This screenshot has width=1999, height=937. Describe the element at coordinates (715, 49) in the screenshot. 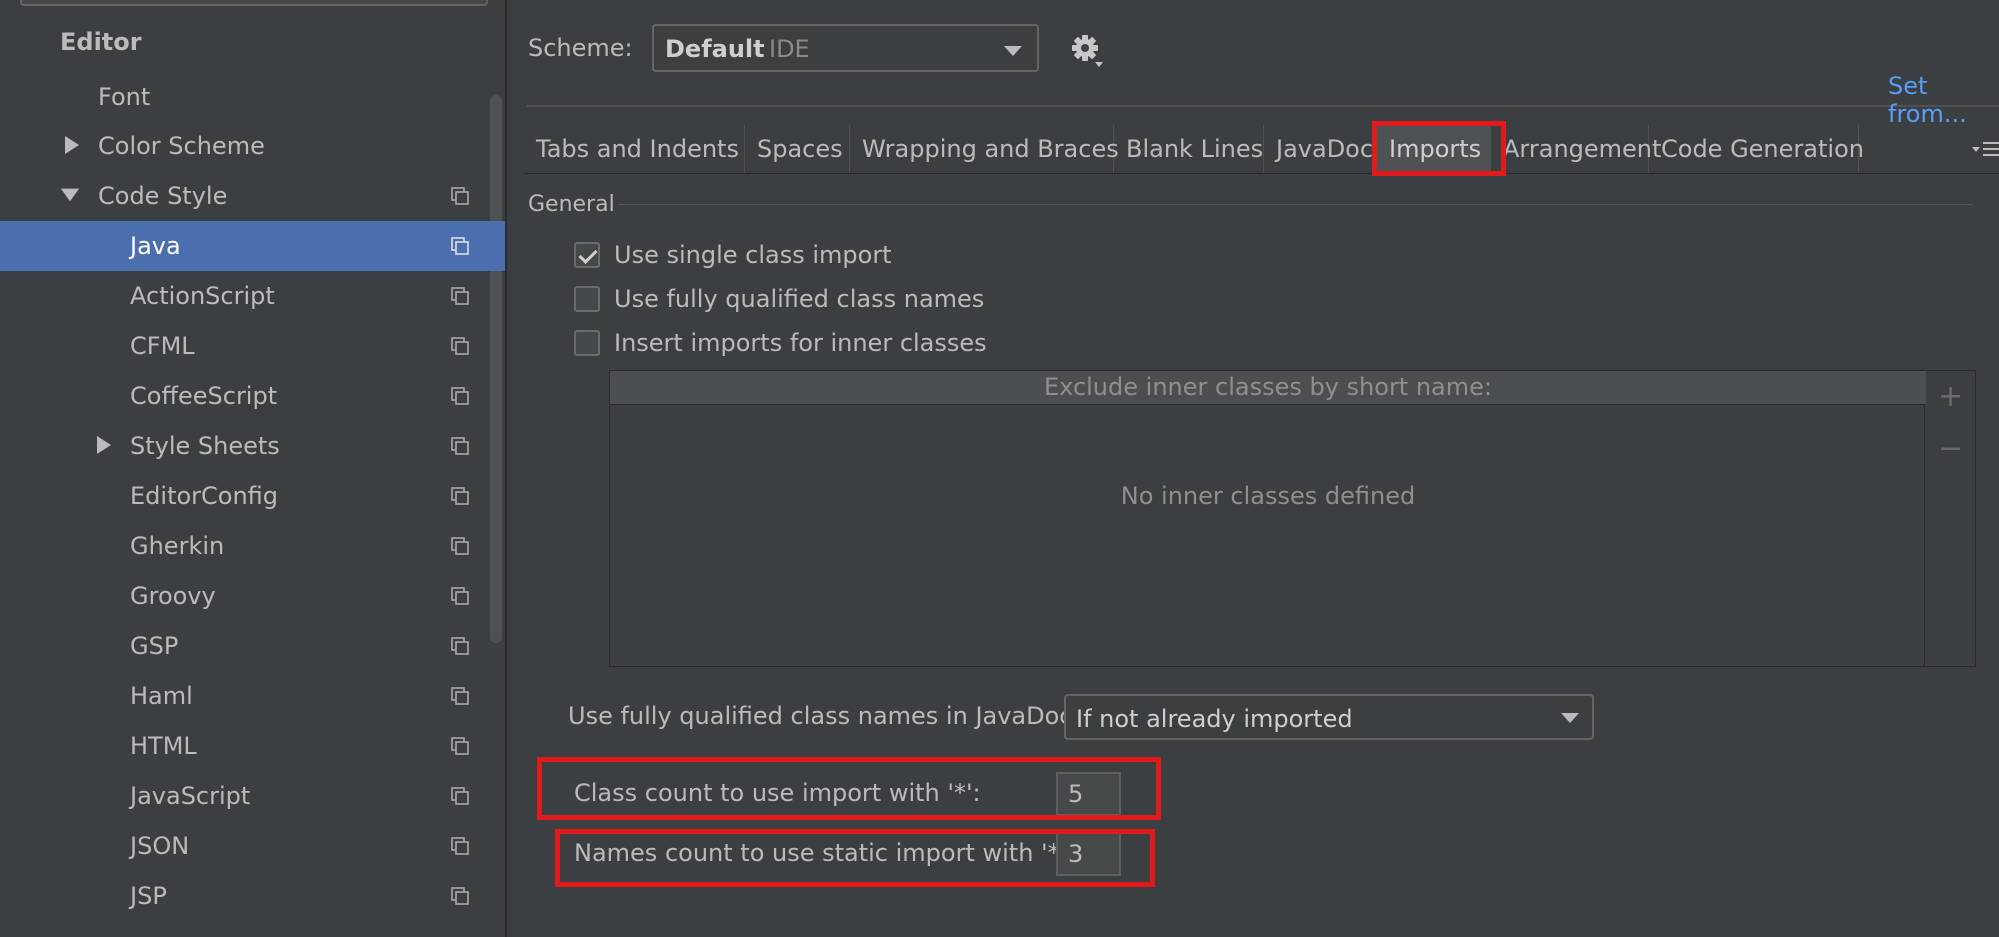

I see `scheme-value: Default` at that location.